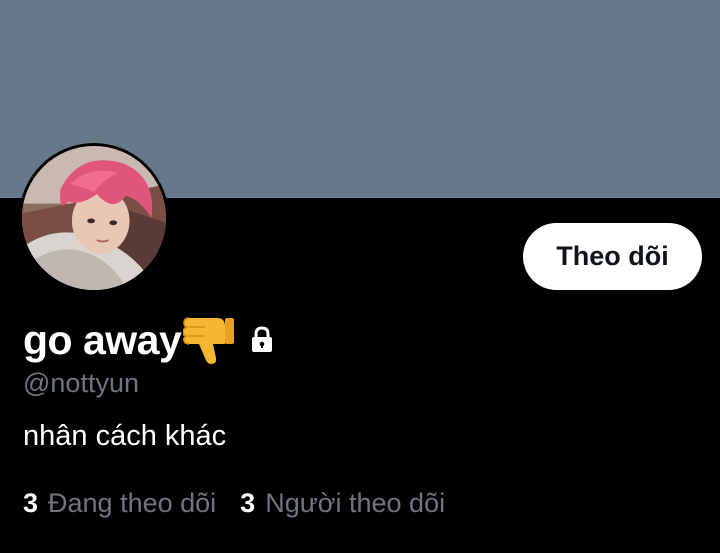 This screenshot has height=553, width=720. I want to click on following-count: 3, so click(30, 503).